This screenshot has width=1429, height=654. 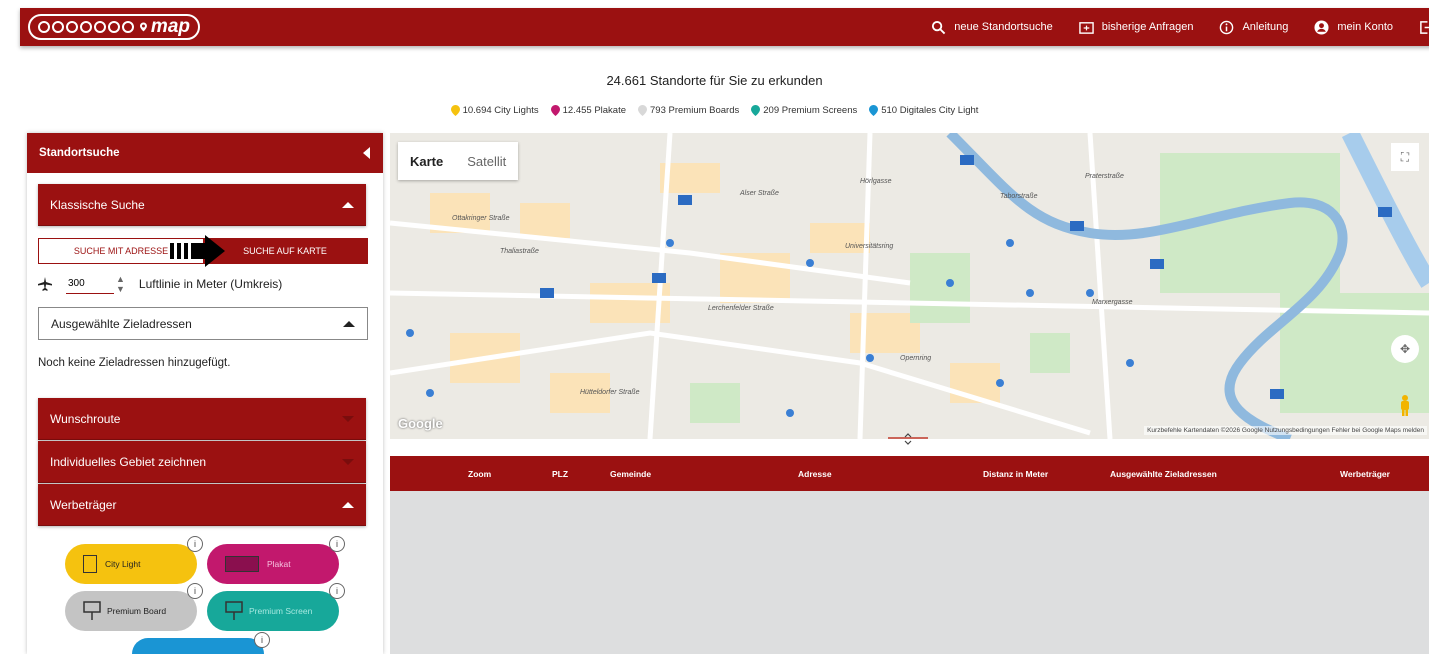 I want to click on legend-digital-city-light: 510 Digitales City Light, so click(x=923, y=110).